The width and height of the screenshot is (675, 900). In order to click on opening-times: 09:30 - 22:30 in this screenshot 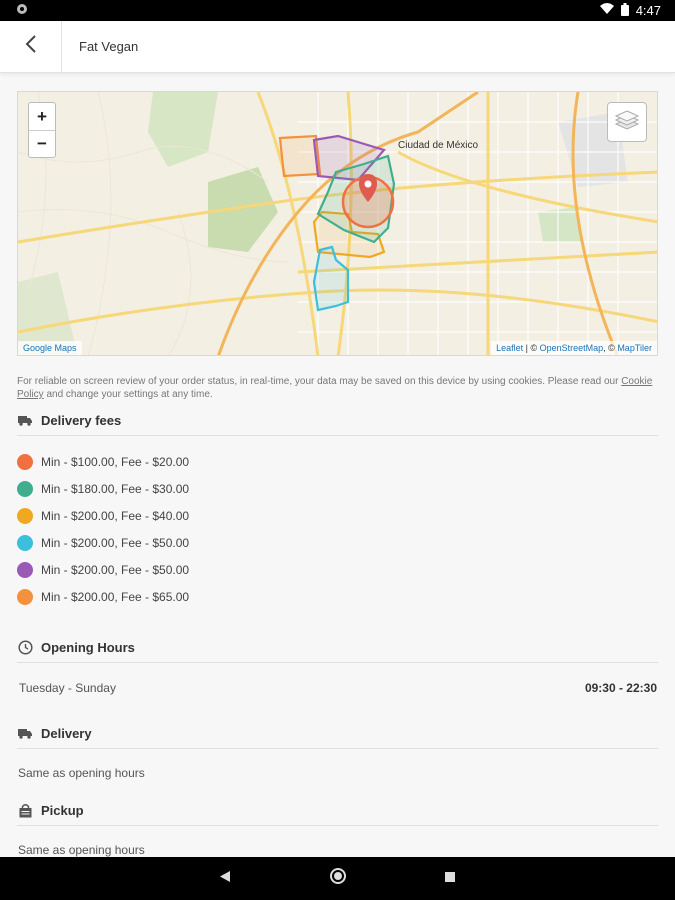, I will do `click(620, 688)`.